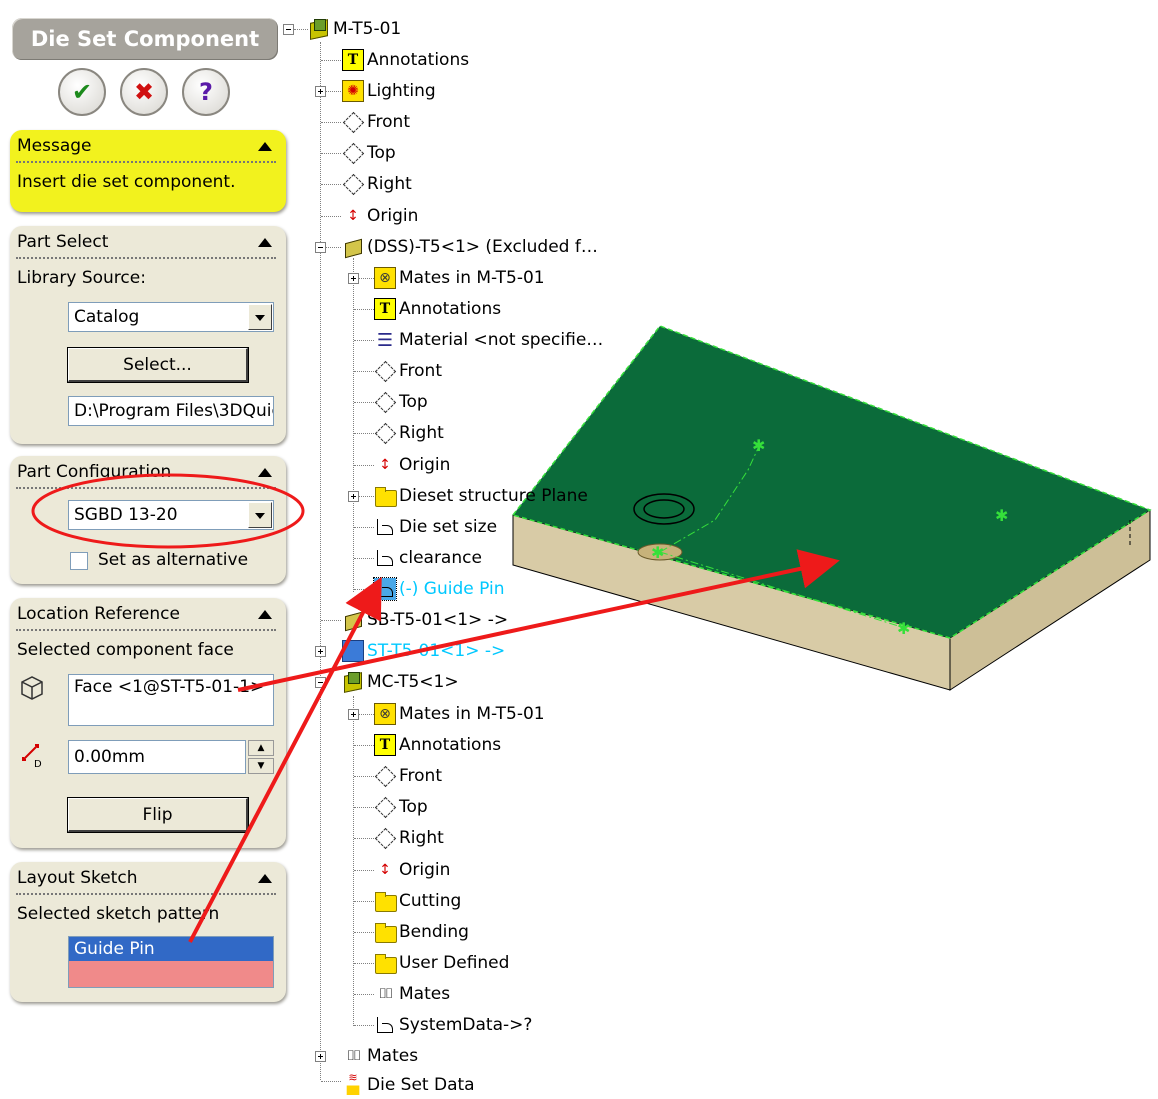 This screenshot has width=1158, height=1099. What do you see at coordinates (434, 932) in the screenshot?
I see `tree-node-label: Bending` at bounding box center [434, 932].